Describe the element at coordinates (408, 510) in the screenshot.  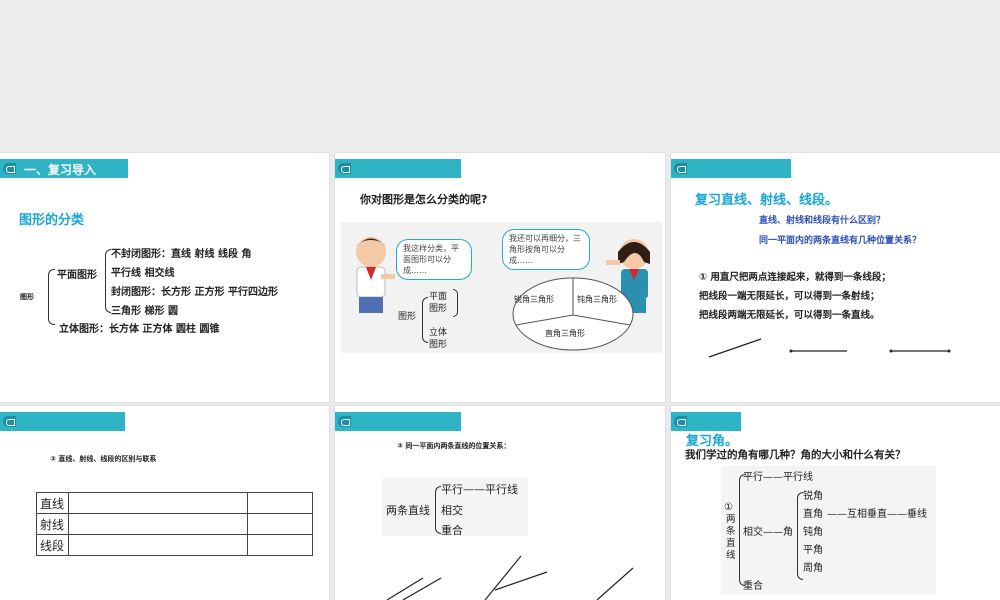
I see `relations-root: 两条直线` at that location.